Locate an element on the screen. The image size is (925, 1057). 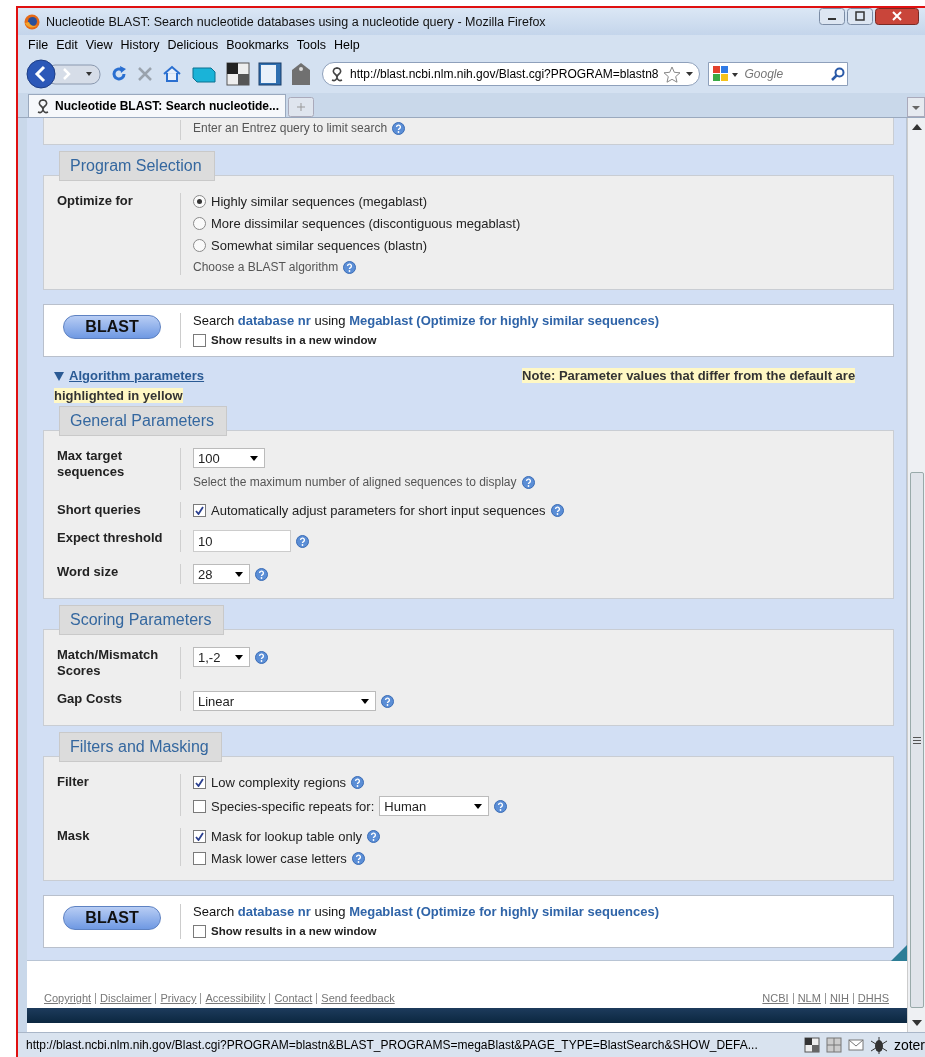
home-icon is located at coordinates (172, 74).